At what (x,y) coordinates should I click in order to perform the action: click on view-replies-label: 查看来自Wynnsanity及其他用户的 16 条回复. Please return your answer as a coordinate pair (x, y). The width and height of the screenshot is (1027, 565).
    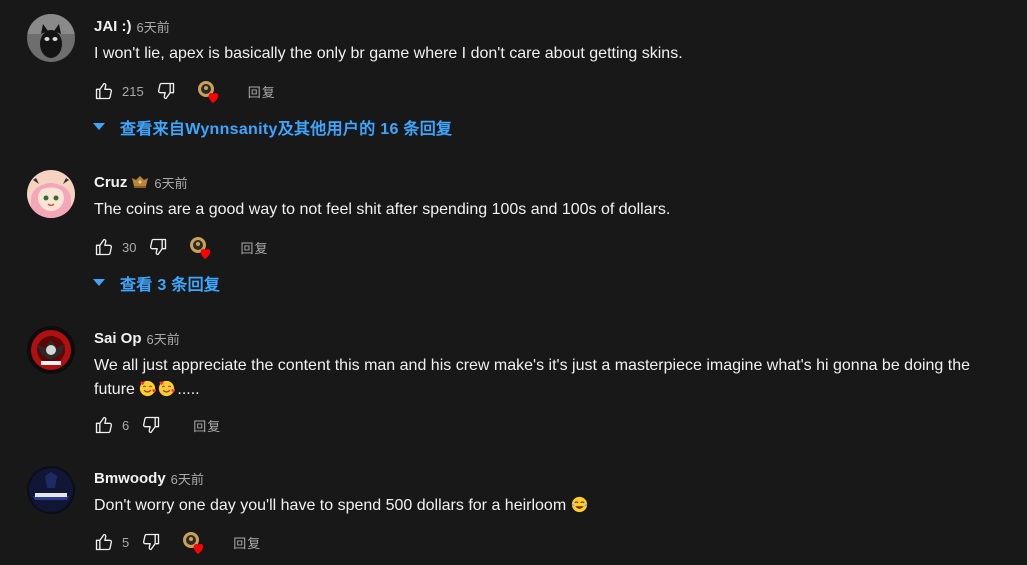
    Looking at the image, I should click on (286, 129).